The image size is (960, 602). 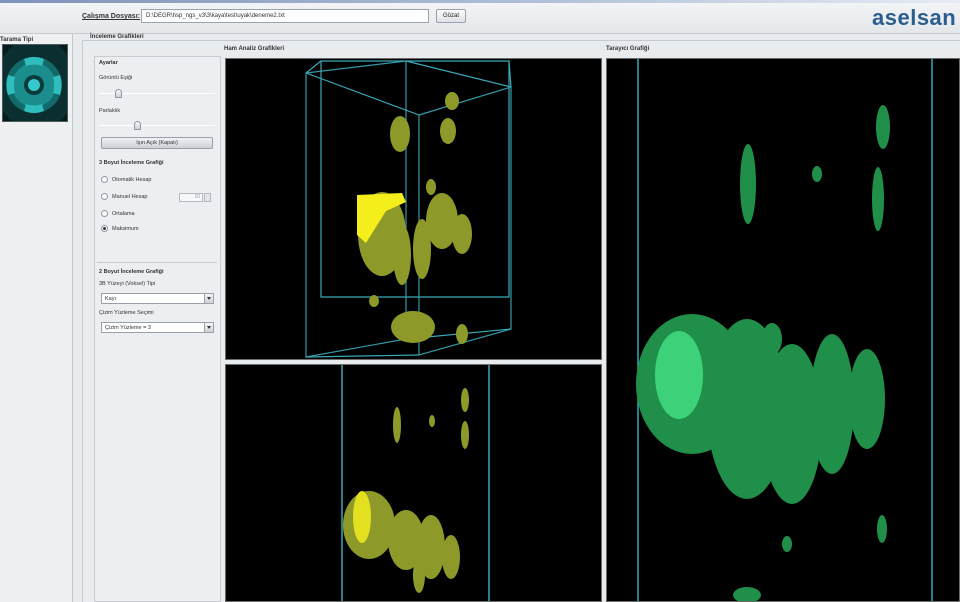 What do you see at coordinates (157, 327) in the screenshot?
I see `draw-surface-select: Çizim Yüzleme = 3` at bounding box center [157, 327].